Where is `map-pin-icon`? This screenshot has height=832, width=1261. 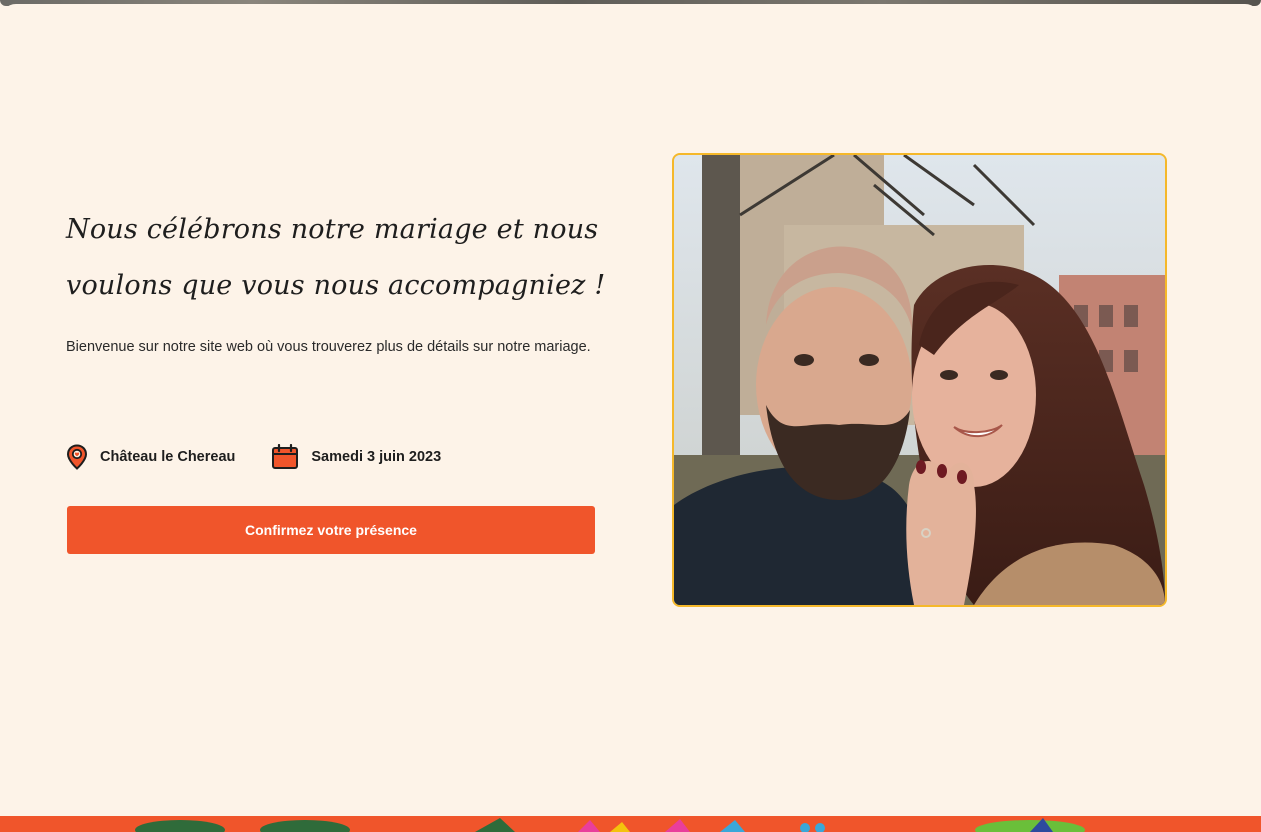 map-pin-icon is located at coordinates (77, 457).